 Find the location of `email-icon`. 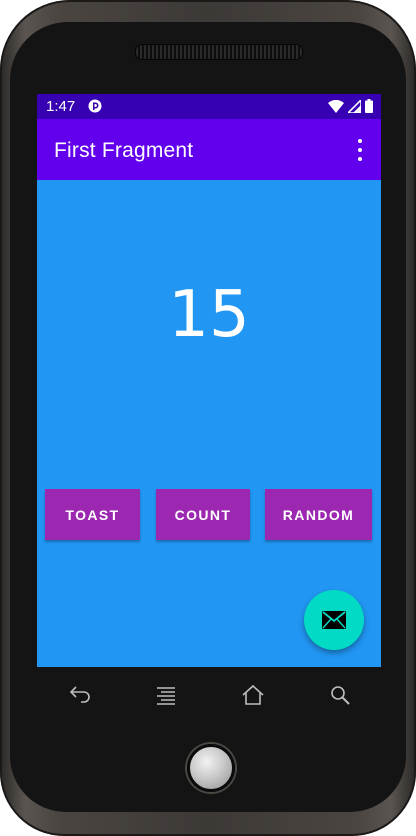

email-icon is located at coordinates (334, 620).